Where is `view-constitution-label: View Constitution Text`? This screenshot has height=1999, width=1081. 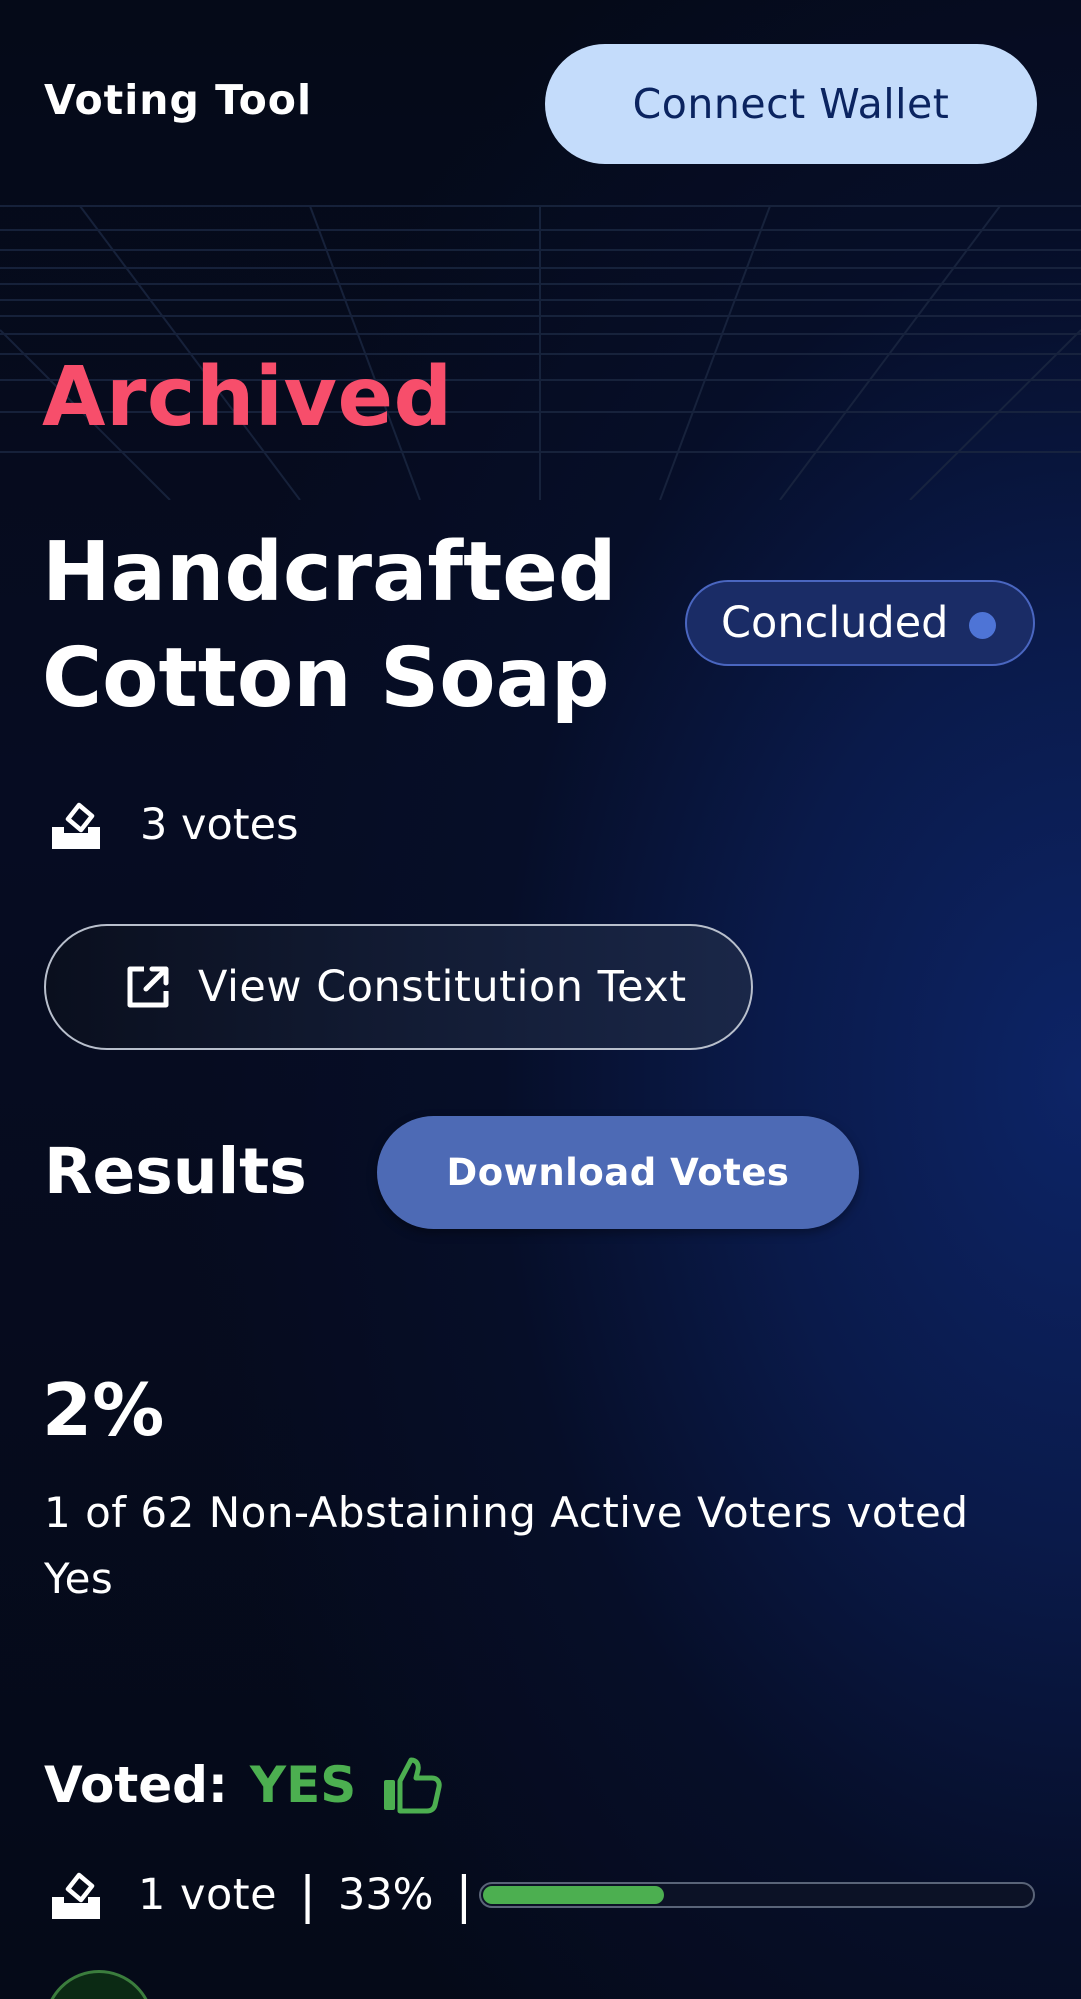 view-constitution-label: View Constitution Text is located at coordinates (442, 987).